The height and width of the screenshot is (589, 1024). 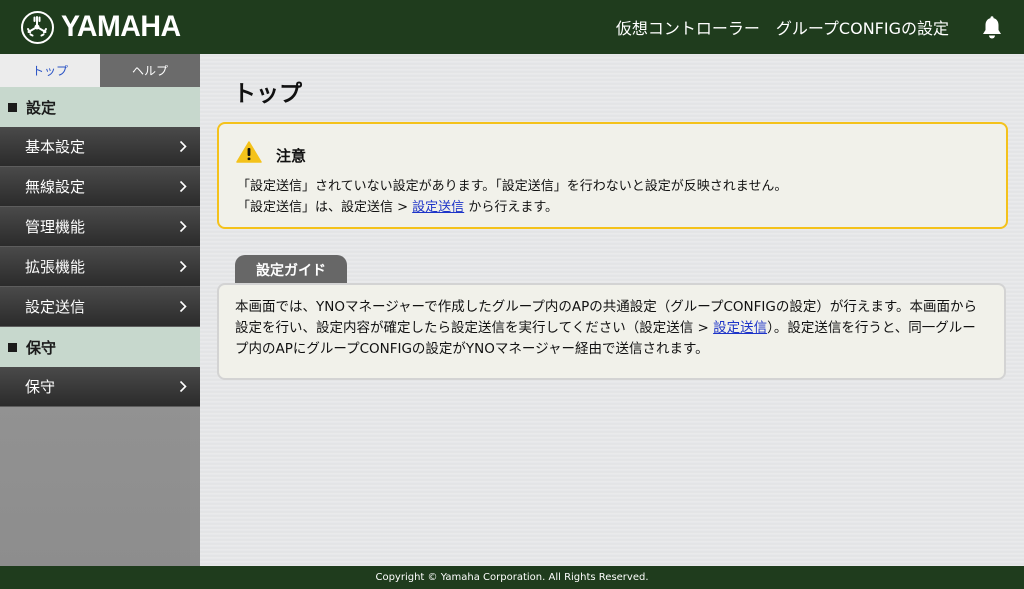 I want to click on notice-title: 注意, so click(x=291, y=156).